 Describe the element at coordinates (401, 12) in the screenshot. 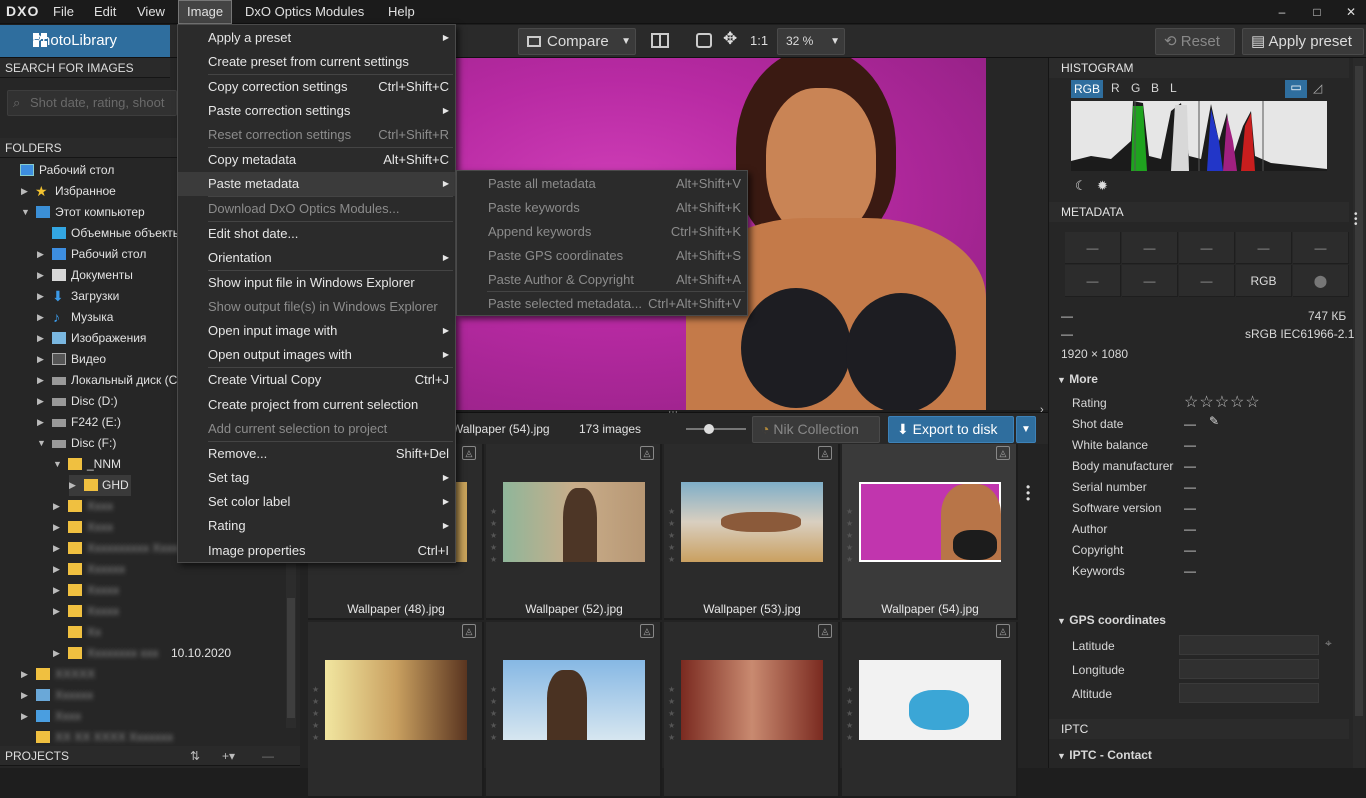

I see `menu-help: Help` at that location.